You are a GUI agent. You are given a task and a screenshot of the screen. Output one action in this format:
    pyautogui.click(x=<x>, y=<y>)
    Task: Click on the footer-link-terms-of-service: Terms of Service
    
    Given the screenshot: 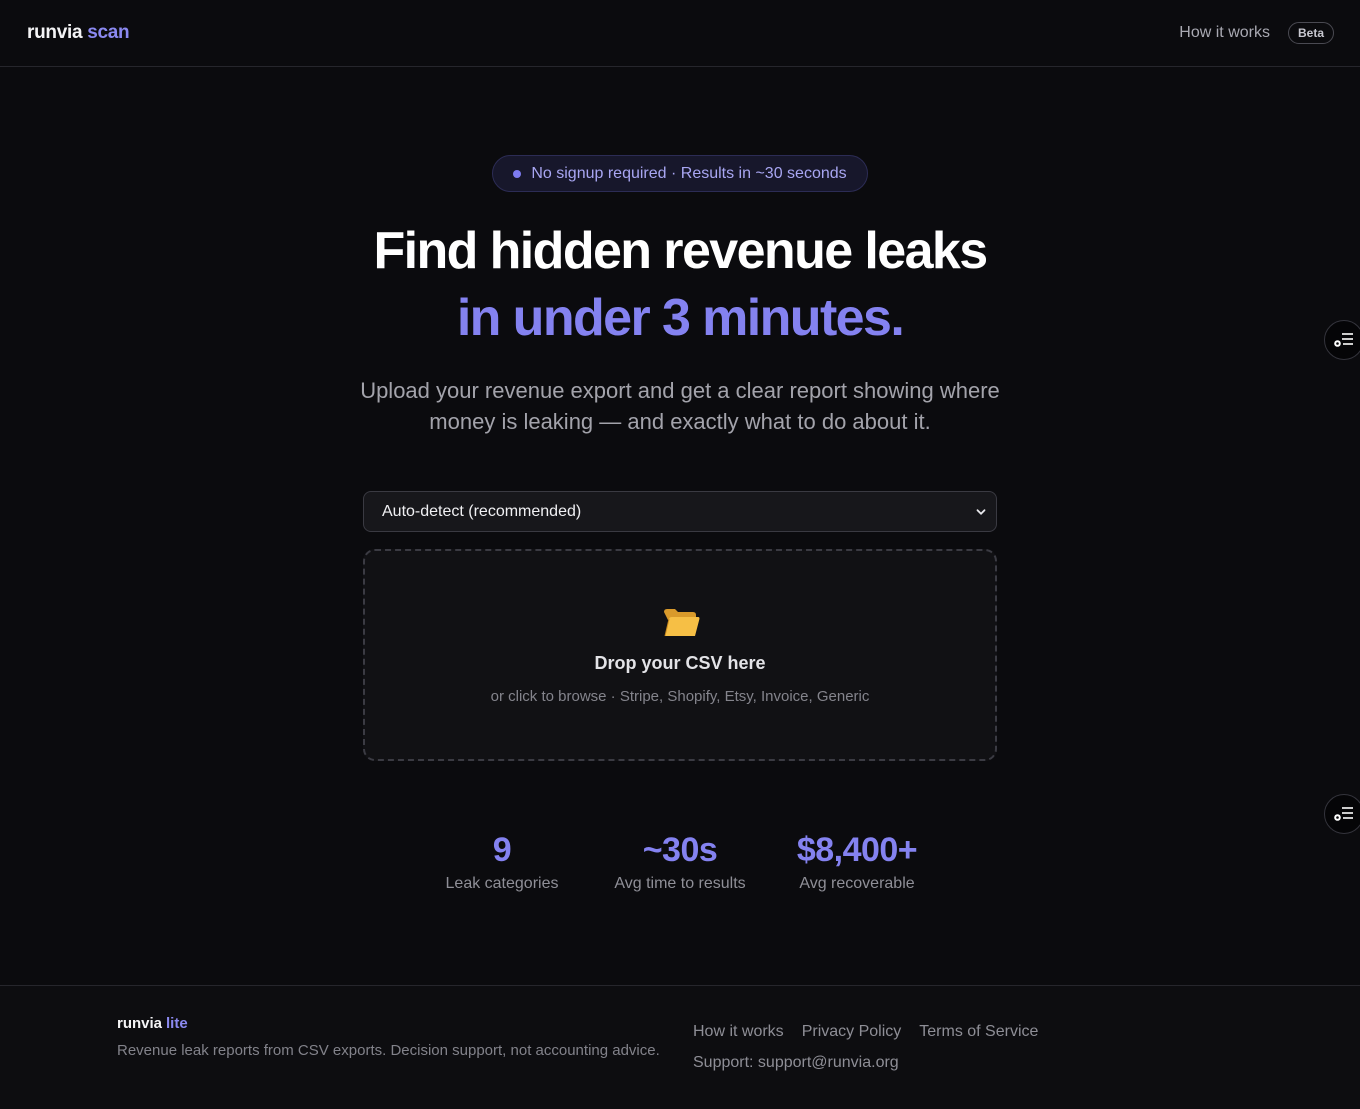 What is the action you would take?
    pyautogui.click(x=978, y=1032)
    